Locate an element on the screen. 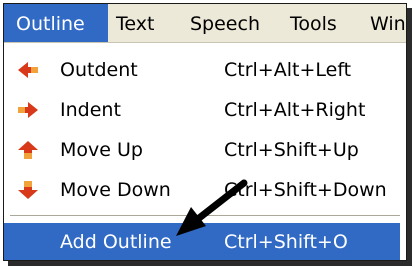 Image resolution: width=415 pixels, height=268 pixels. menu-text: Text is located at coordinates (135, 23).